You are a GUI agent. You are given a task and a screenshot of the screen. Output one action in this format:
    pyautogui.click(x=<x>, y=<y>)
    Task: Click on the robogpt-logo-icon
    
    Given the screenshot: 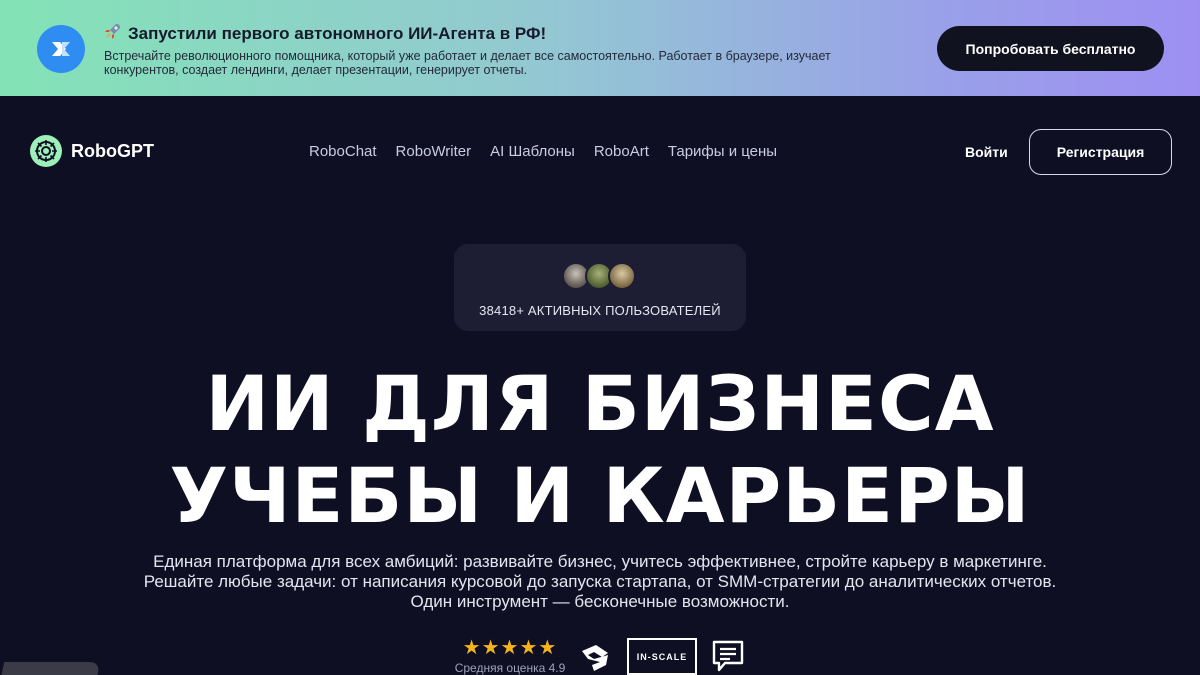 What is the action you would take?
    pyautogui.click(x=46, y=151)
    